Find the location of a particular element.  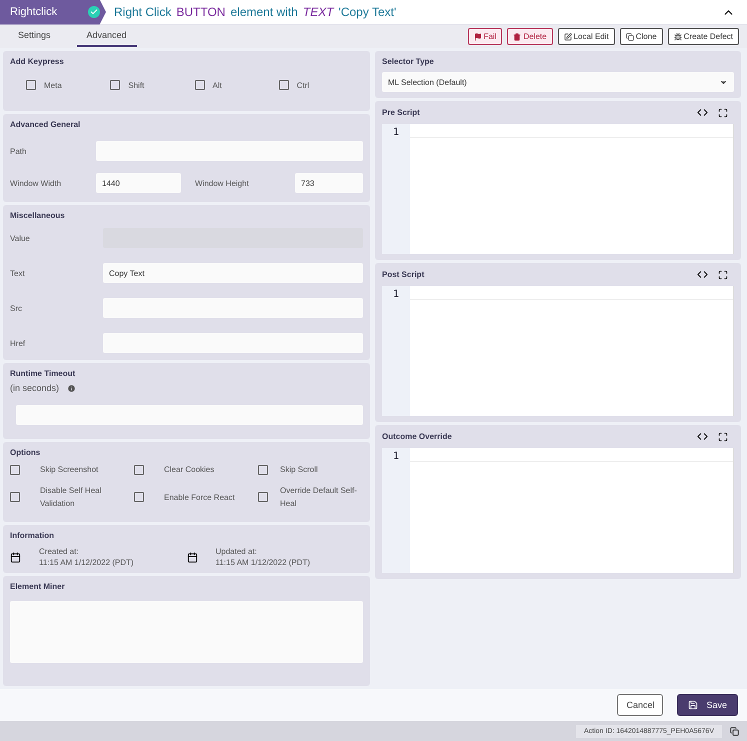

edit-icon is located at coordinates (568, 36).